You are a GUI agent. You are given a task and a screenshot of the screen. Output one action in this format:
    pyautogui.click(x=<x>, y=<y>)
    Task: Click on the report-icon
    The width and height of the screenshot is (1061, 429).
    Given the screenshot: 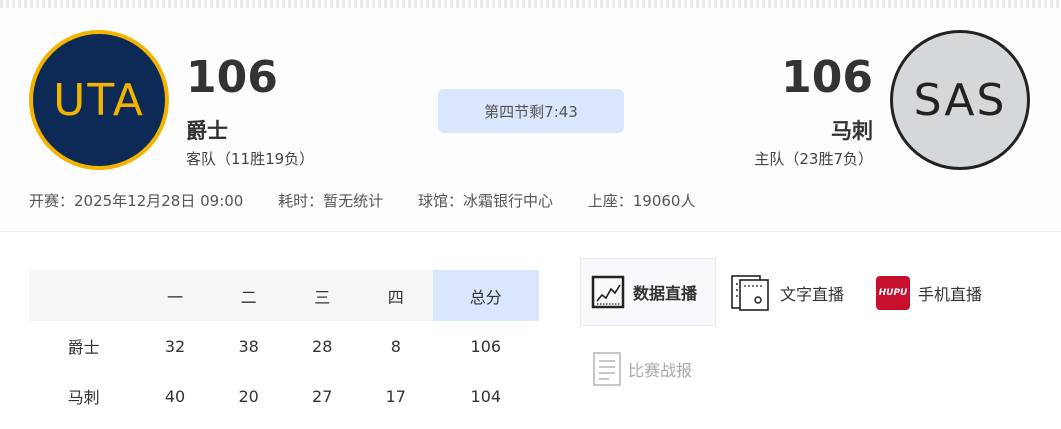 What is the action you would take?
    pyautogui.click(x=607, y=369)
    